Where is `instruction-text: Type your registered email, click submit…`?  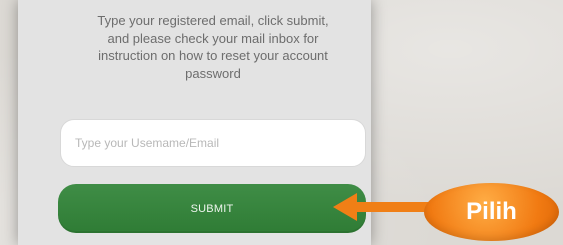
instruction-text: Type your registered email, click submit… is located at coordinates (213, 47).